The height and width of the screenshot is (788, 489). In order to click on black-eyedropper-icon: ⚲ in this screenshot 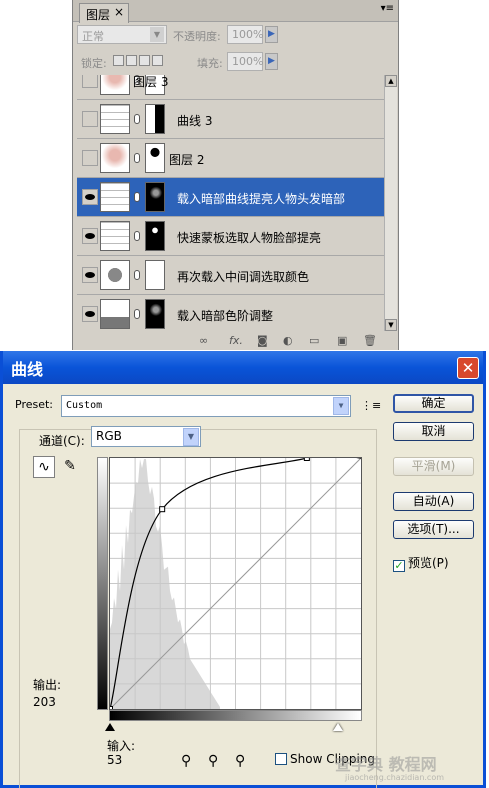, I will do `click(189, 761)`.